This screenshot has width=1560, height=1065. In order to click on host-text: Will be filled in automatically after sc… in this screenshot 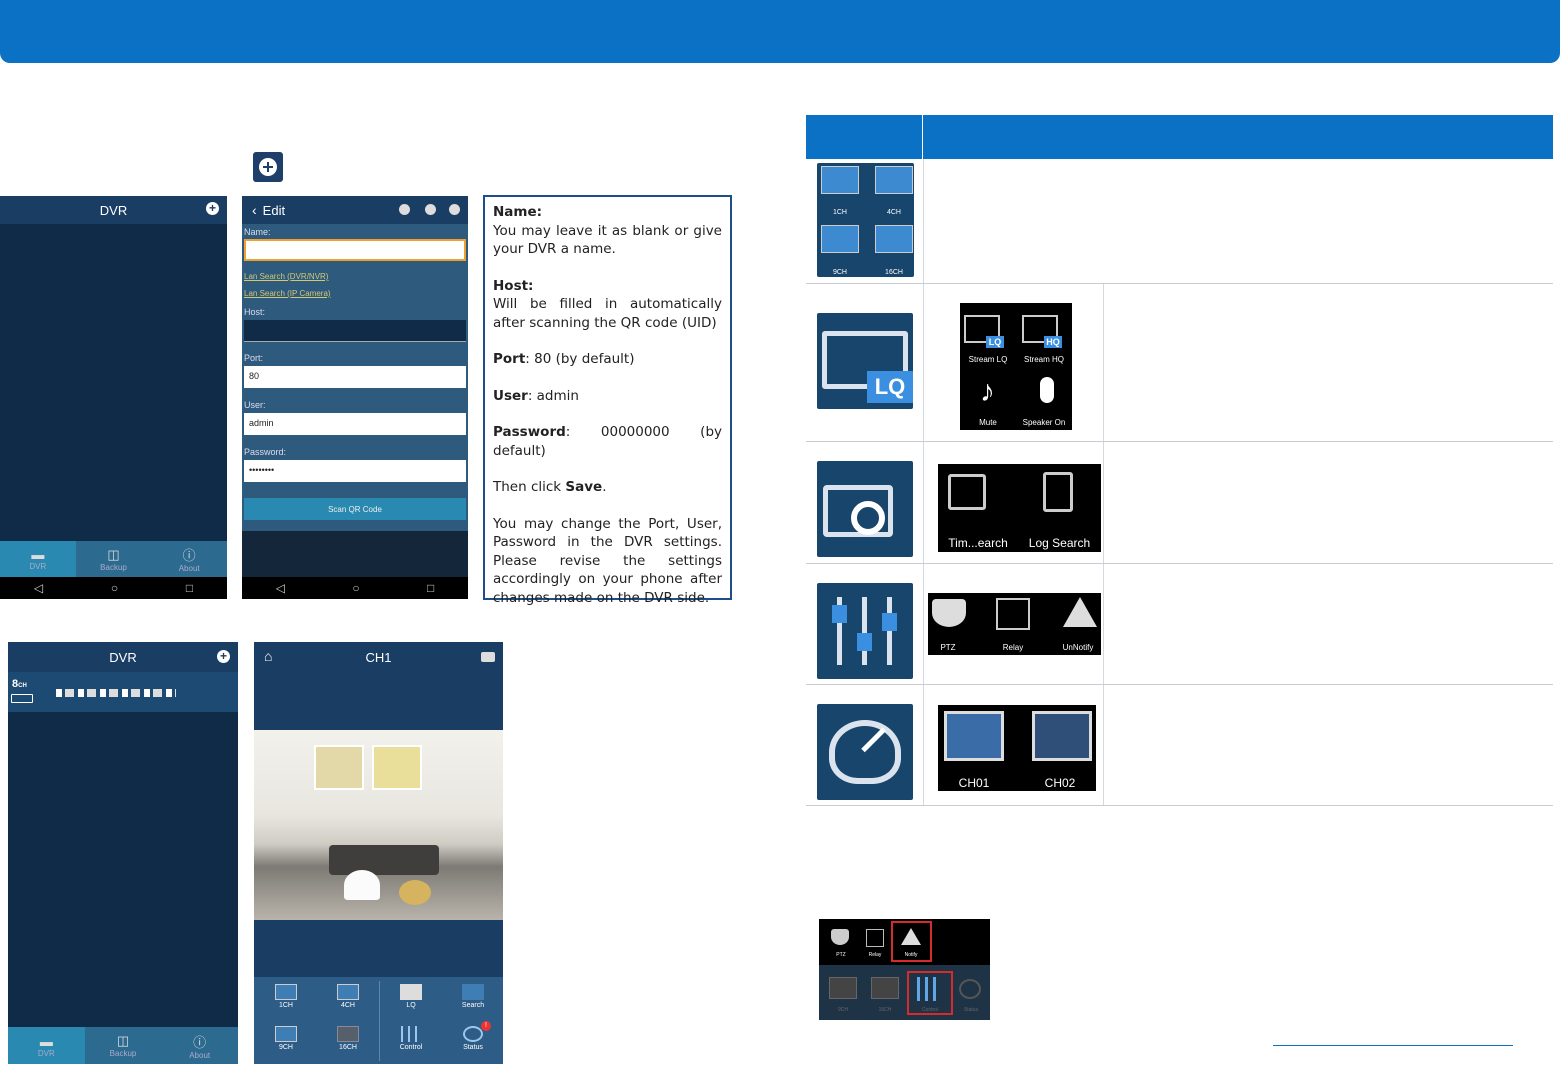, I will do `click(607, 313)`.